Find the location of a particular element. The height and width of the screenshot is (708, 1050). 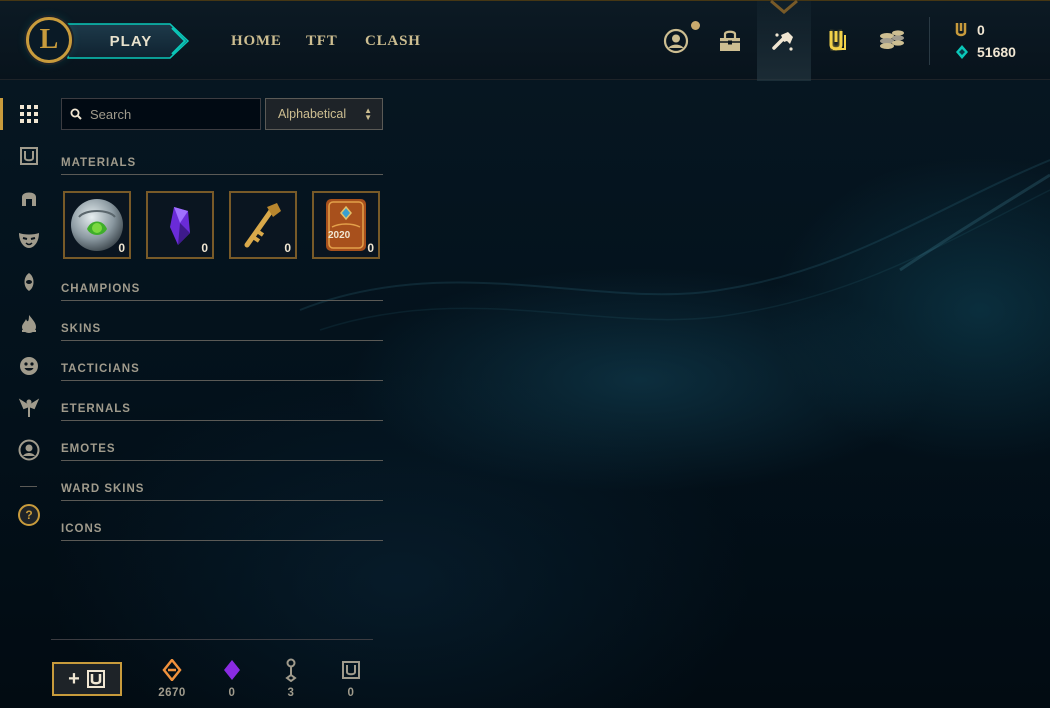

section-label: ICONS is located at coordinates (82, 529).